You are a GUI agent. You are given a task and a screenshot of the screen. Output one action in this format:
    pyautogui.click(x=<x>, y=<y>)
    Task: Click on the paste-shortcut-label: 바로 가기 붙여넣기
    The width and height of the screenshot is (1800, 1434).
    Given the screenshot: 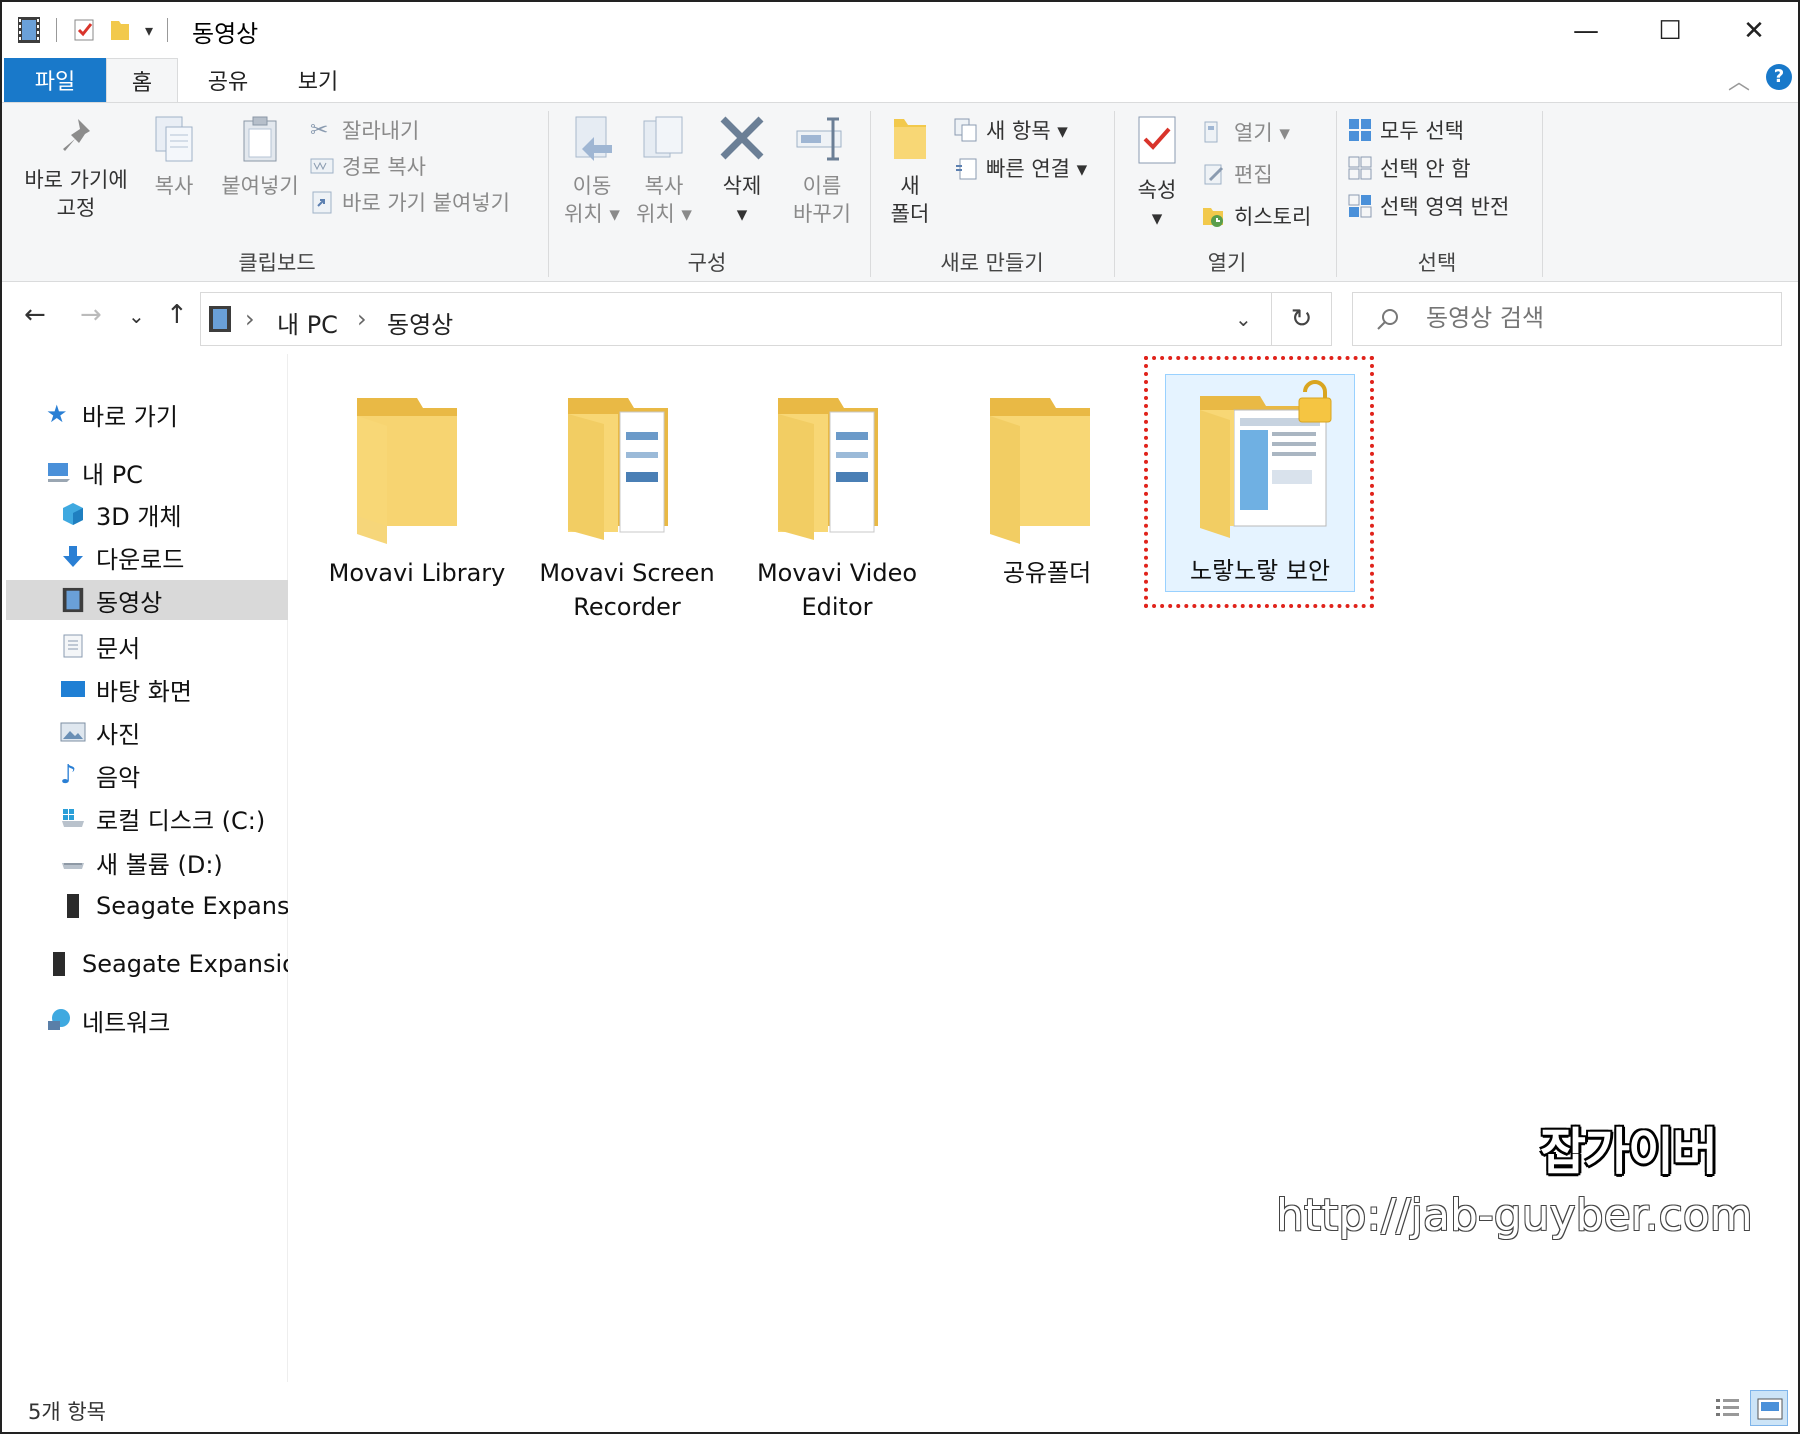 What is the action you would take?
    pyautogui.click(x=426, y=203)
    